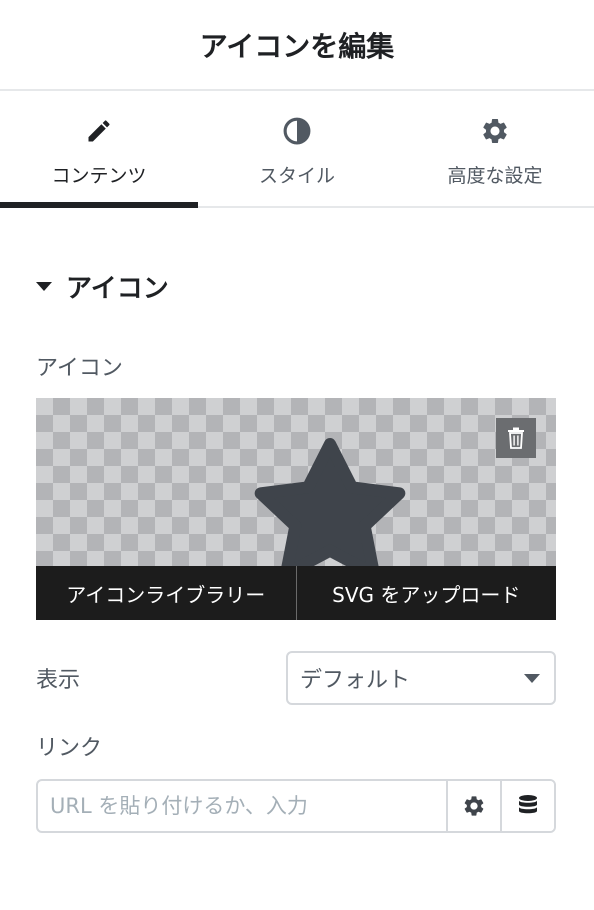 This screenshot has height=910, width=594. I want to click on media-actions-bar: アイコンライブラリー SVG をアップロード, so click(296, 593).